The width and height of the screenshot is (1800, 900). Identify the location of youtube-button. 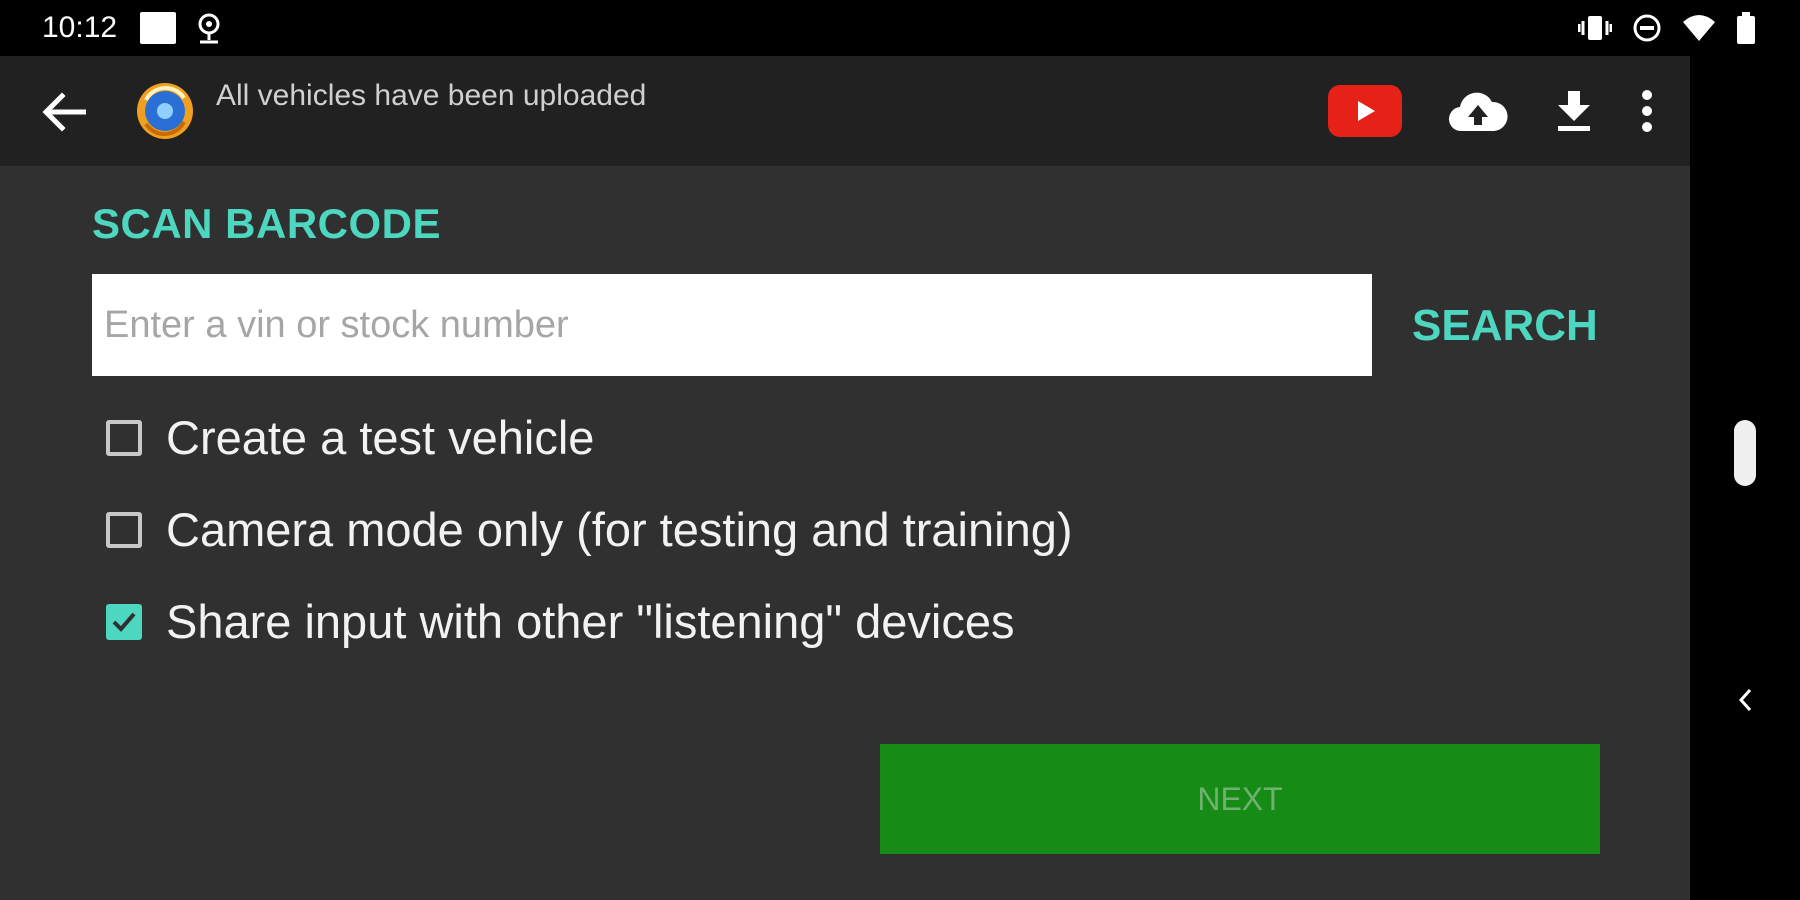
(1365, 111).